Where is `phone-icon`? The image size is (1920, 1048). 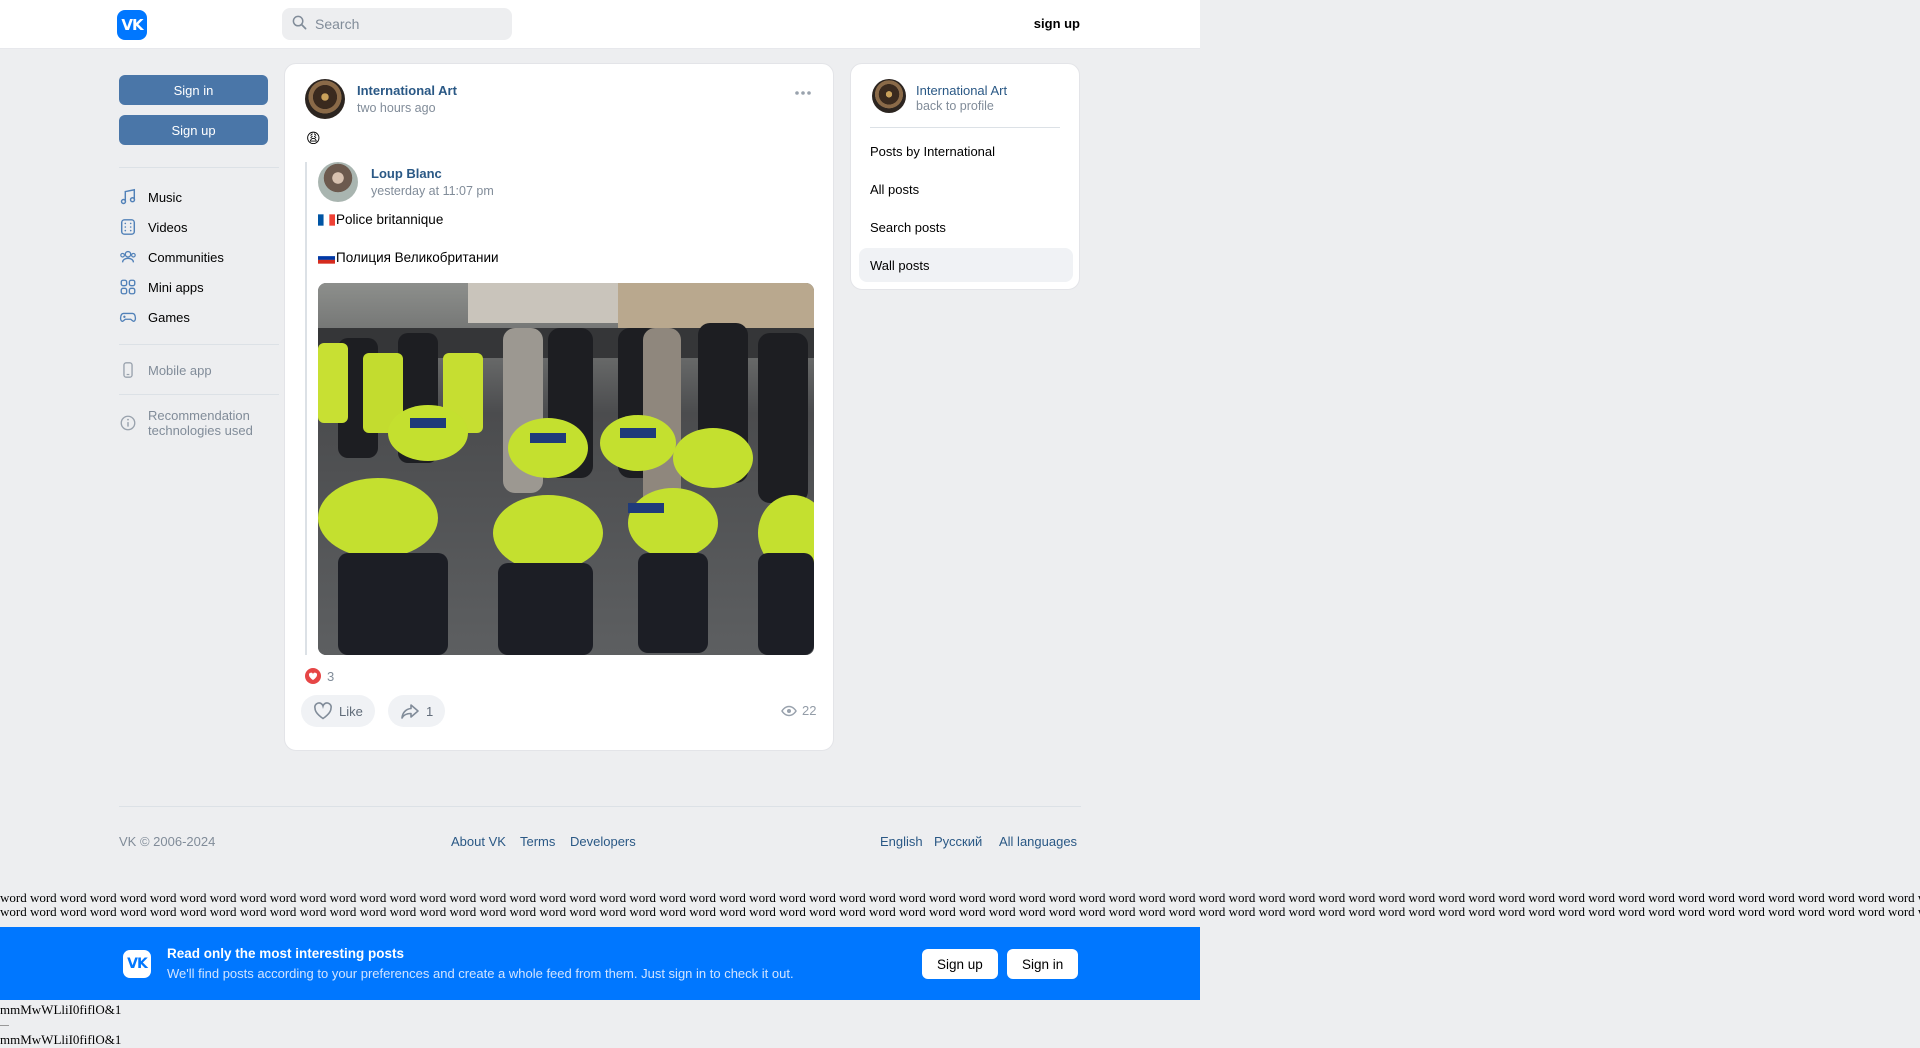 phone-icon is located at coordinates (128, 370).